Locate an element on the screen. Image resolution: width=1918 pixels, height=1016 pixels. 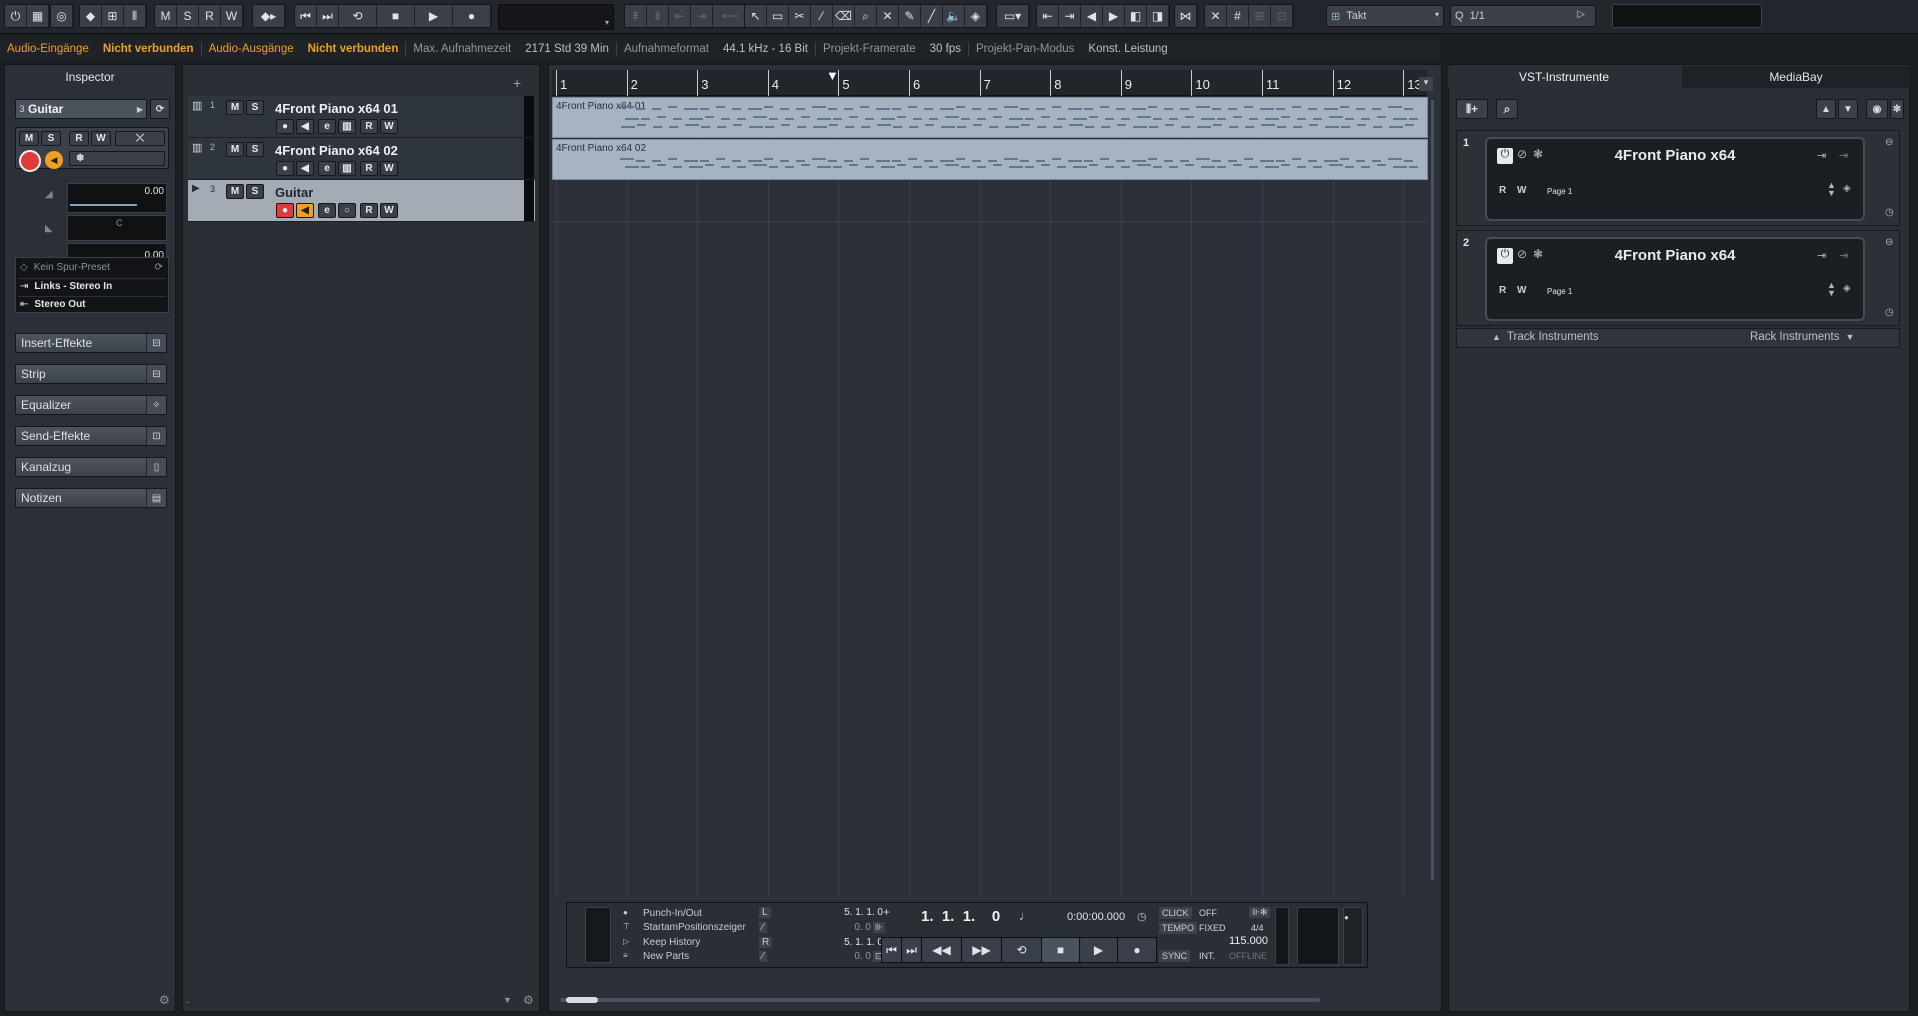
grid-icon: # is located at coordinates (1238, 16).